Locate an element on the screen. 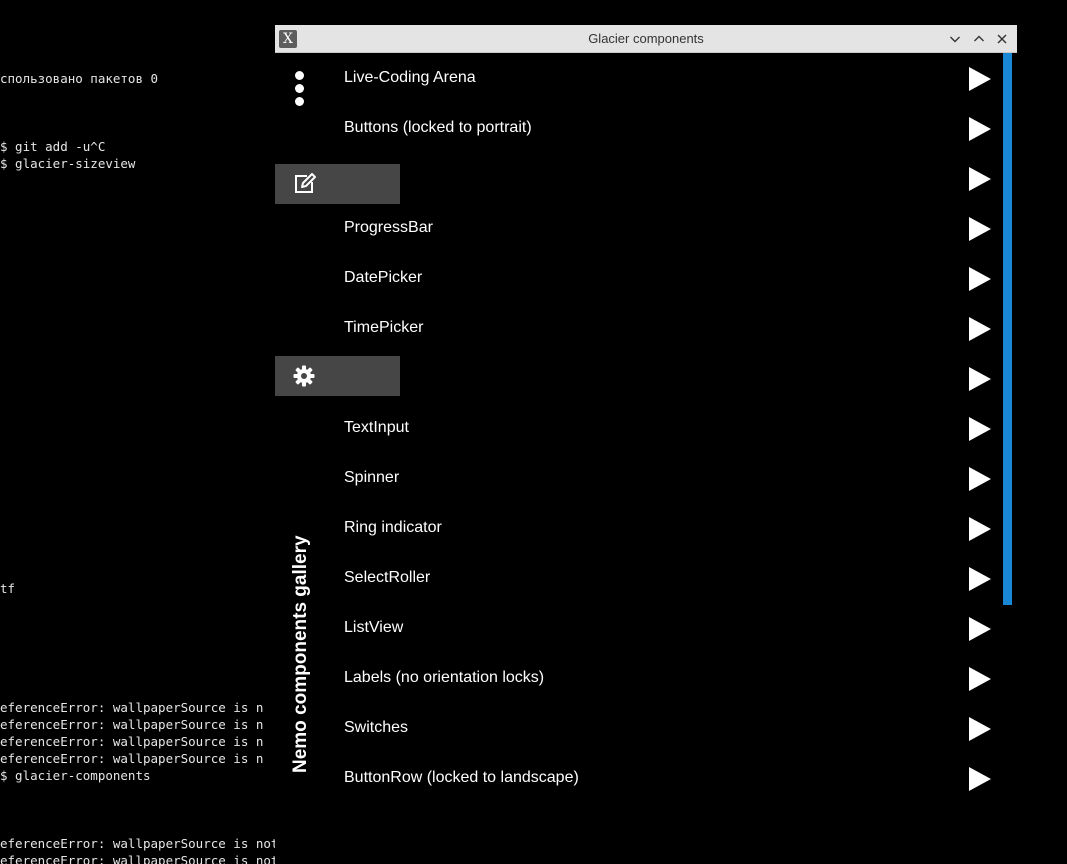  list-item-label: DatePicker is located at coordinates (383, 277).